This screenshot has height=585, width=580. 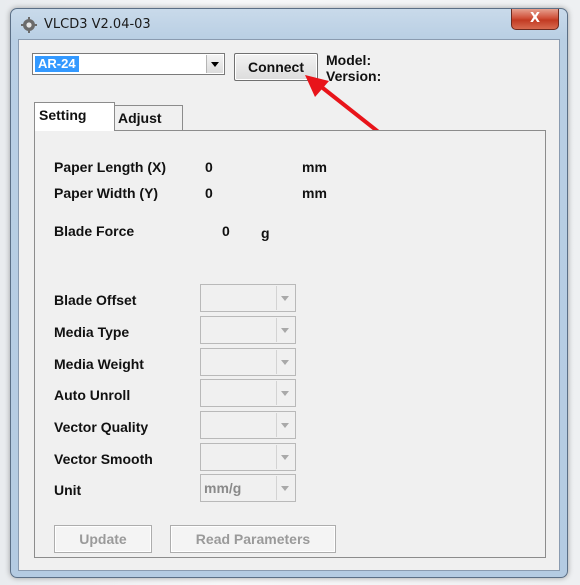 I want to click on vector-quality-label: Vector Quality, so click(x=101, y=427).